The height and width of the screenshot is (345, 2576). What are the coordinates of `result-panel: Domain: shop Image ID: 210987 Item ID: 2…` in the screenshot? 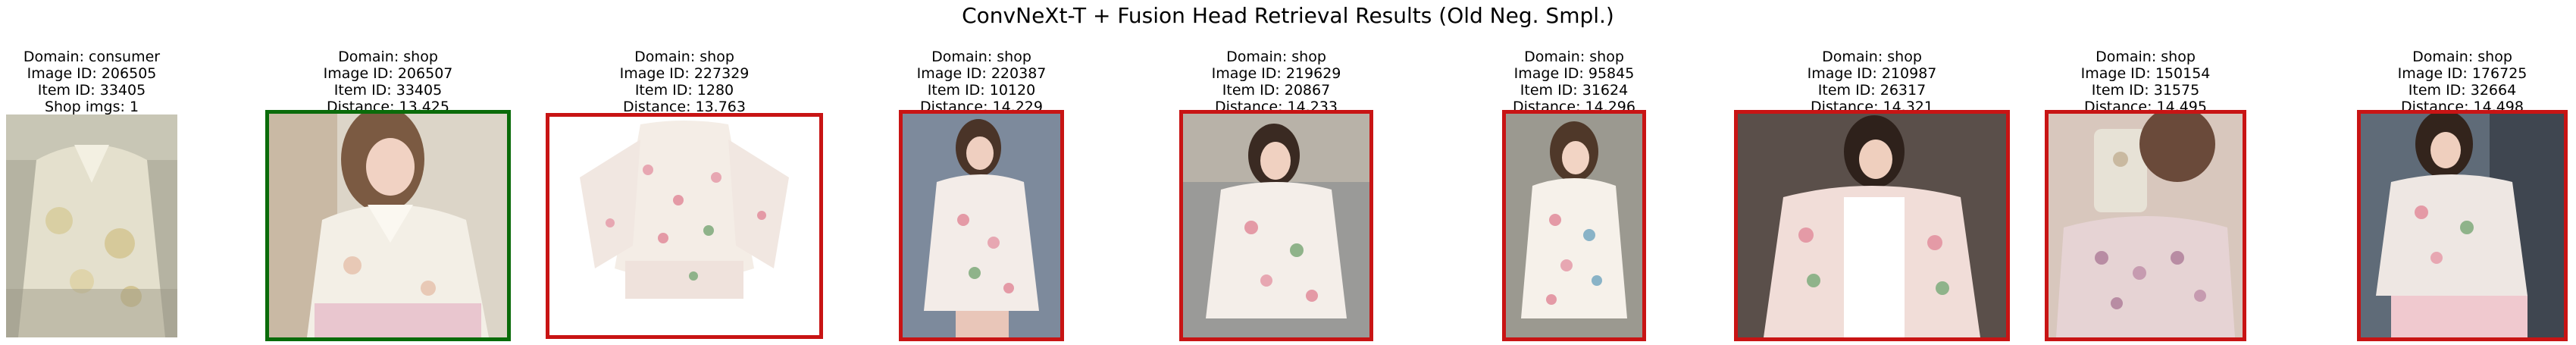 It's located at (1872, 173).